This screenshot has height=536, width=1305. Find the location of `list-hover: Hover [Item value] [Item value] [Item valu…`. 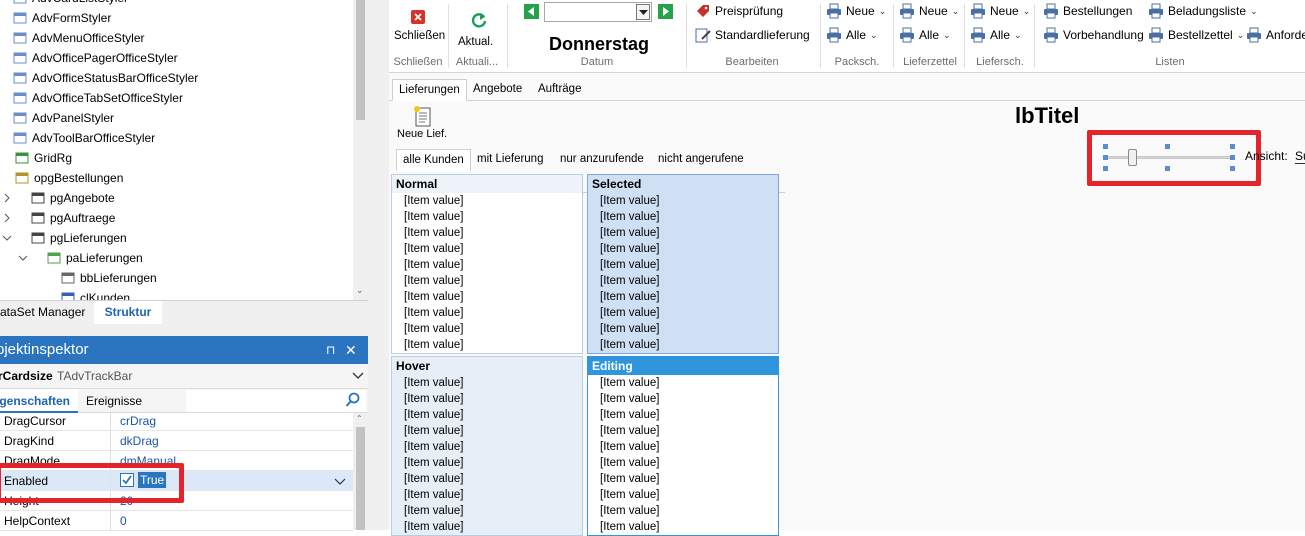

list-hover: Hover [Item value] [Item value] [Item valu… is located at coordinates (487, 446).